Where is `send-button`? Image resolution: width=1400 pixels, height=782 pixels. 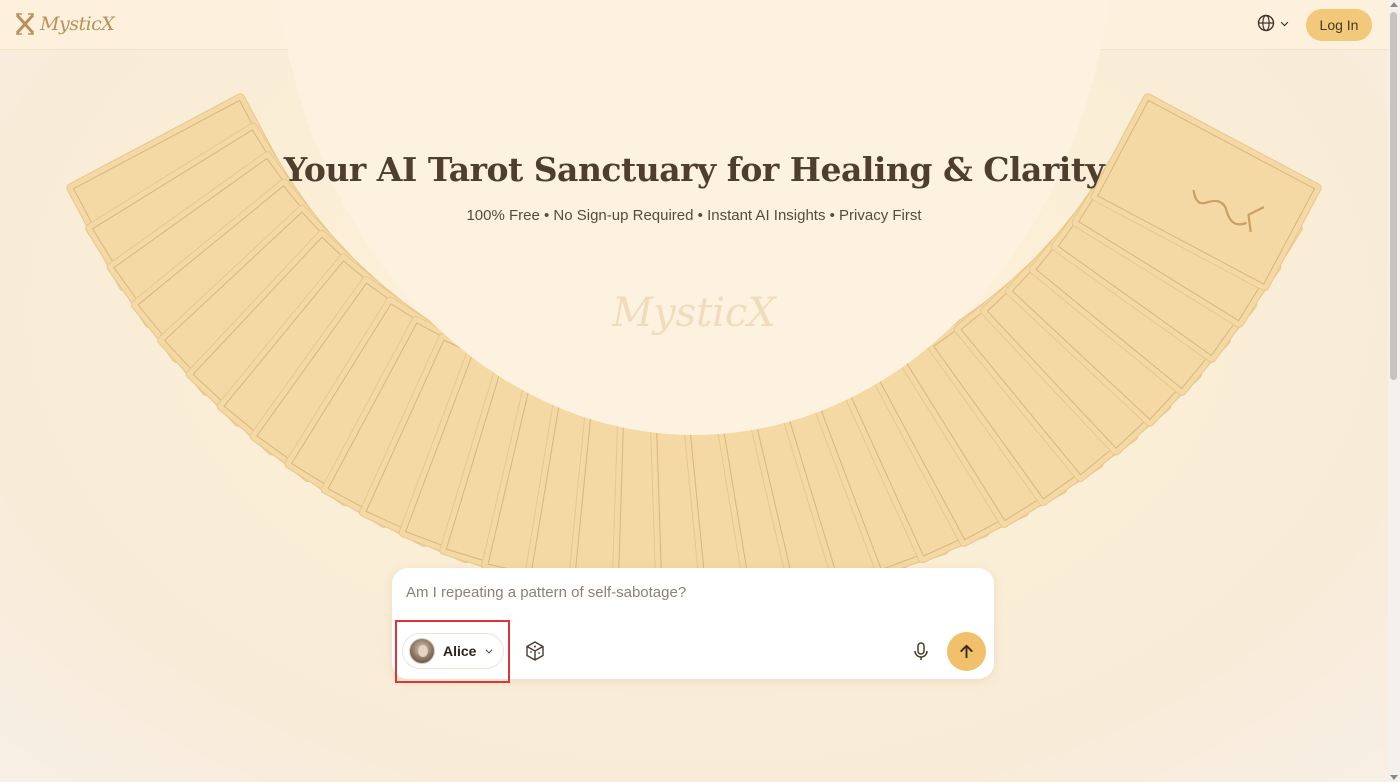
send-button is located at coordinates (966, 651).